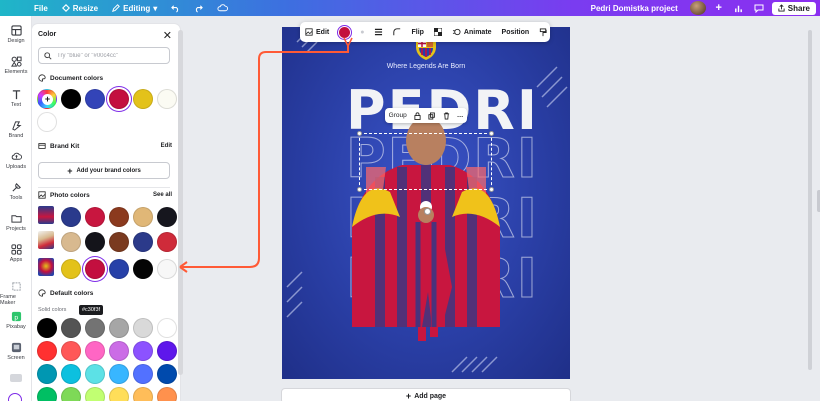  Describe the element at coordinates (134, 8) in the screenshot. I see `editing-mode-dropdown: Editing ▾` at that location.